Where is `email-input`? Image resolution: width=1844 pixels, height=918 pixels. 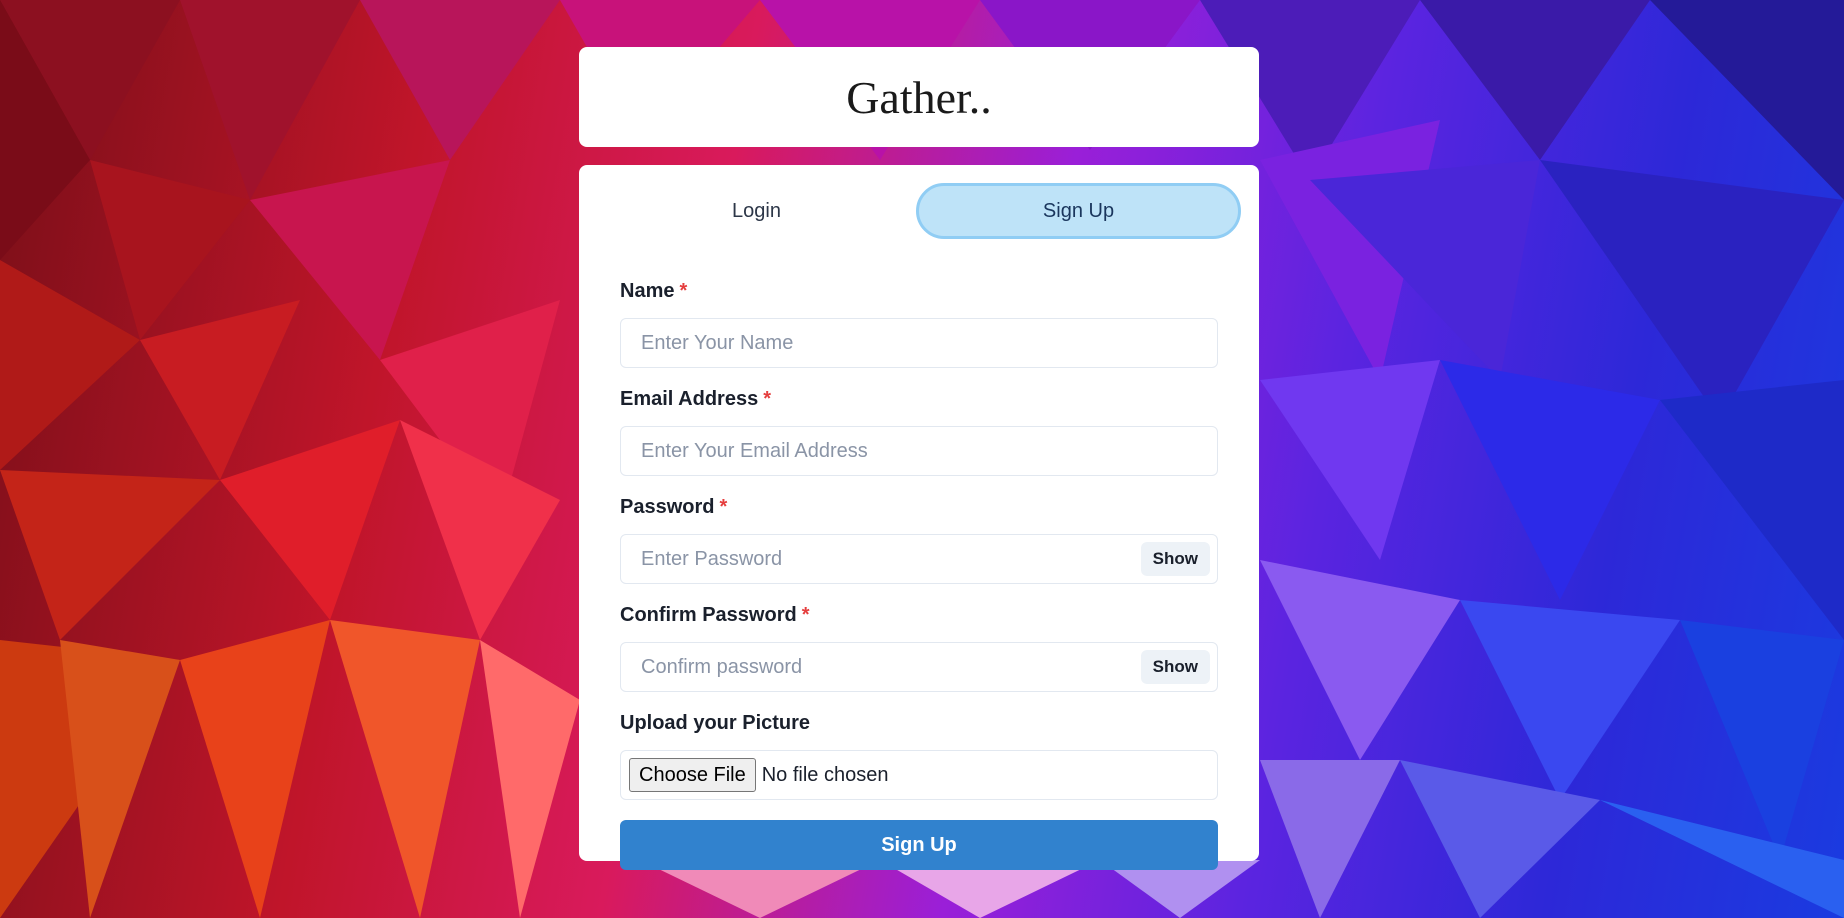 email-input is located at coordinates (919, 451).